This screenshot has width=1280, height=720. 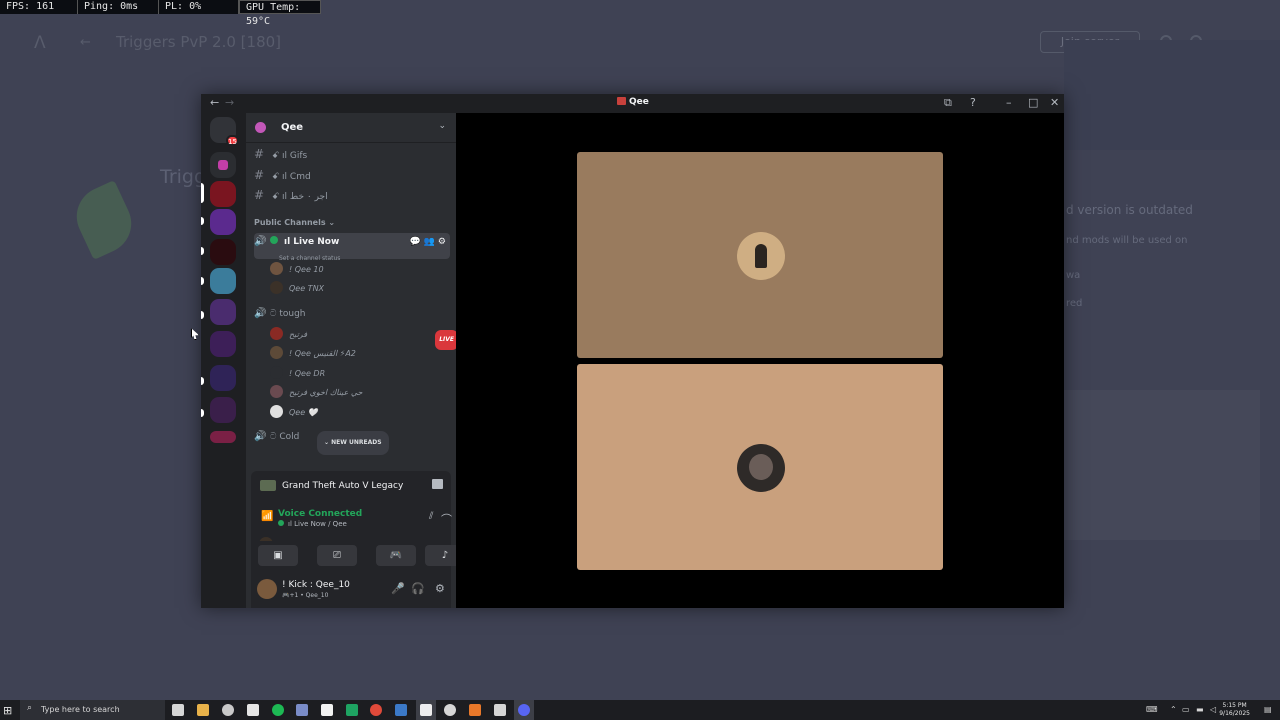 I want to click on background-side-panel, so click(x=1152, y=465).